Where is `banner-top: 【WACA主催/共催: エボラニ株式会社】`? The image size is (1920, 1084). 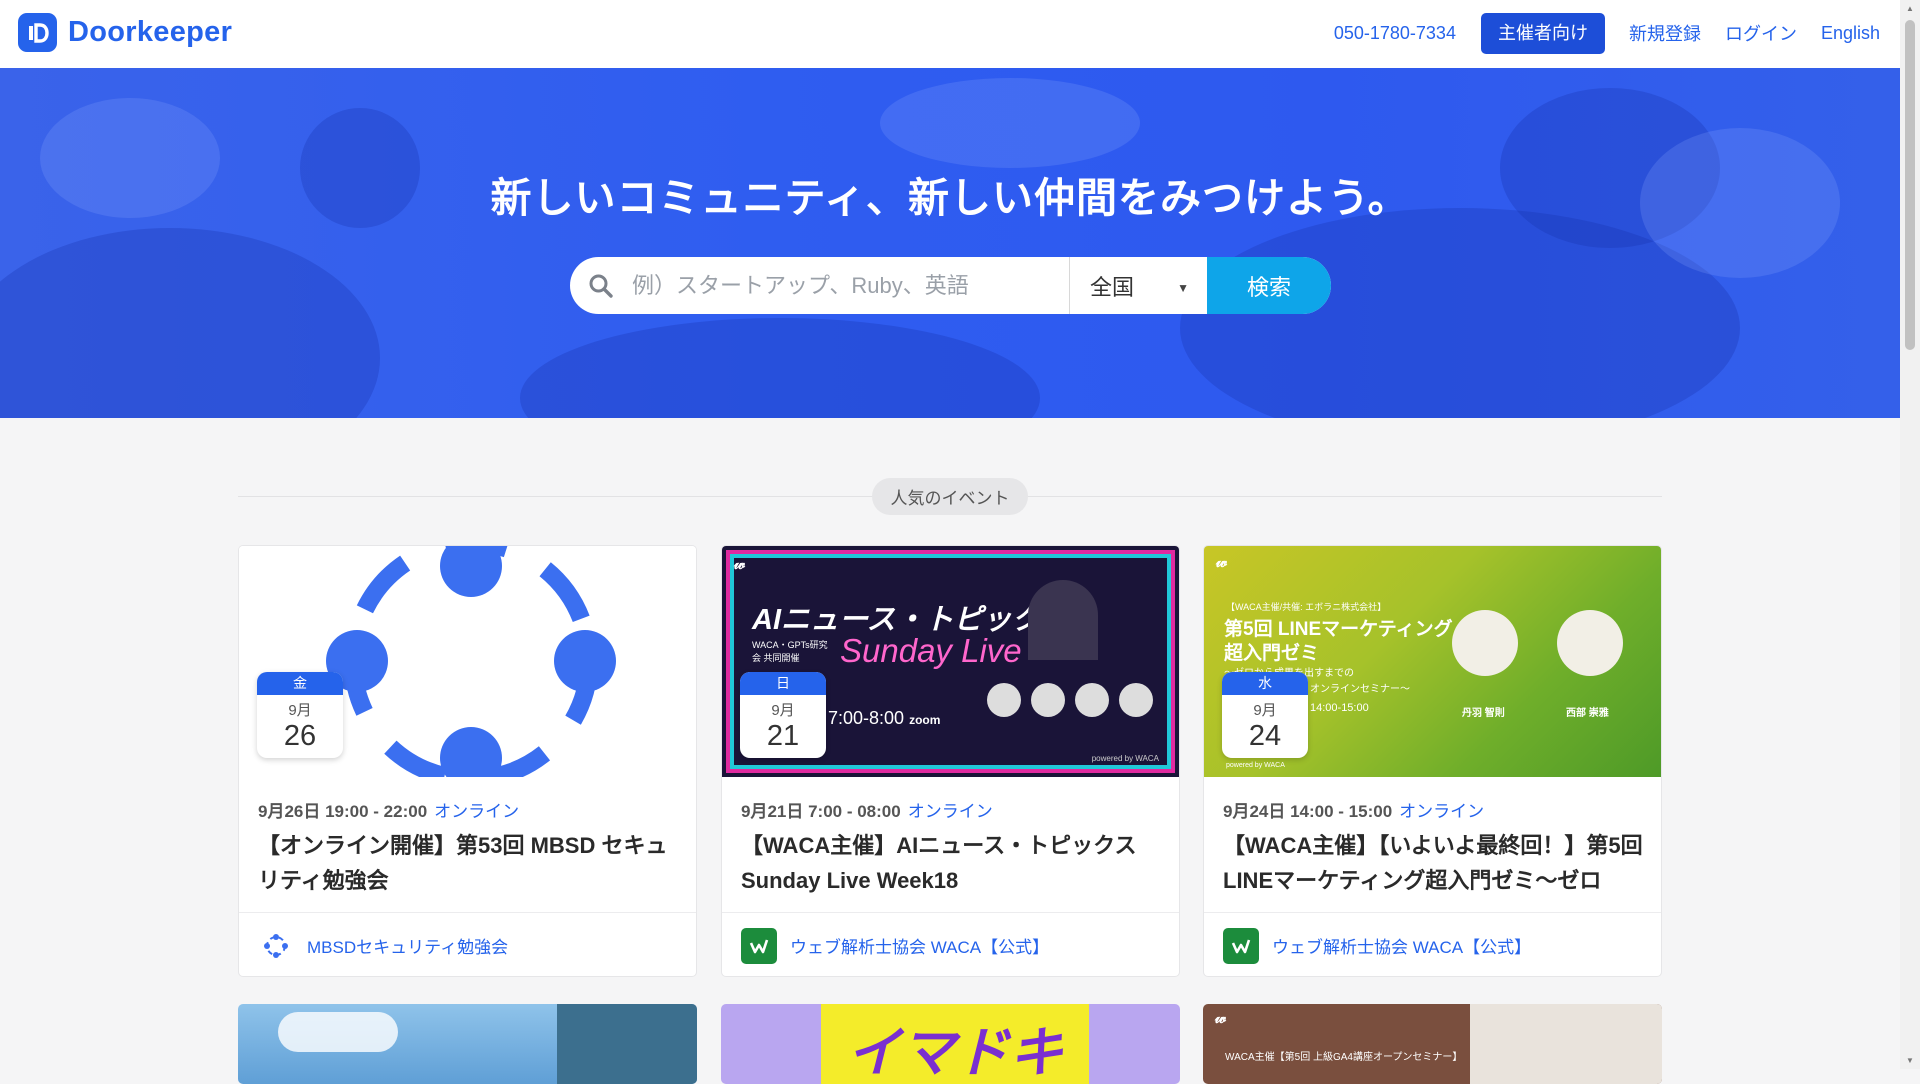 banner-top: 【WACA主催/共催: エボラニ株式会社】 is located at coordinates (1306, 607).